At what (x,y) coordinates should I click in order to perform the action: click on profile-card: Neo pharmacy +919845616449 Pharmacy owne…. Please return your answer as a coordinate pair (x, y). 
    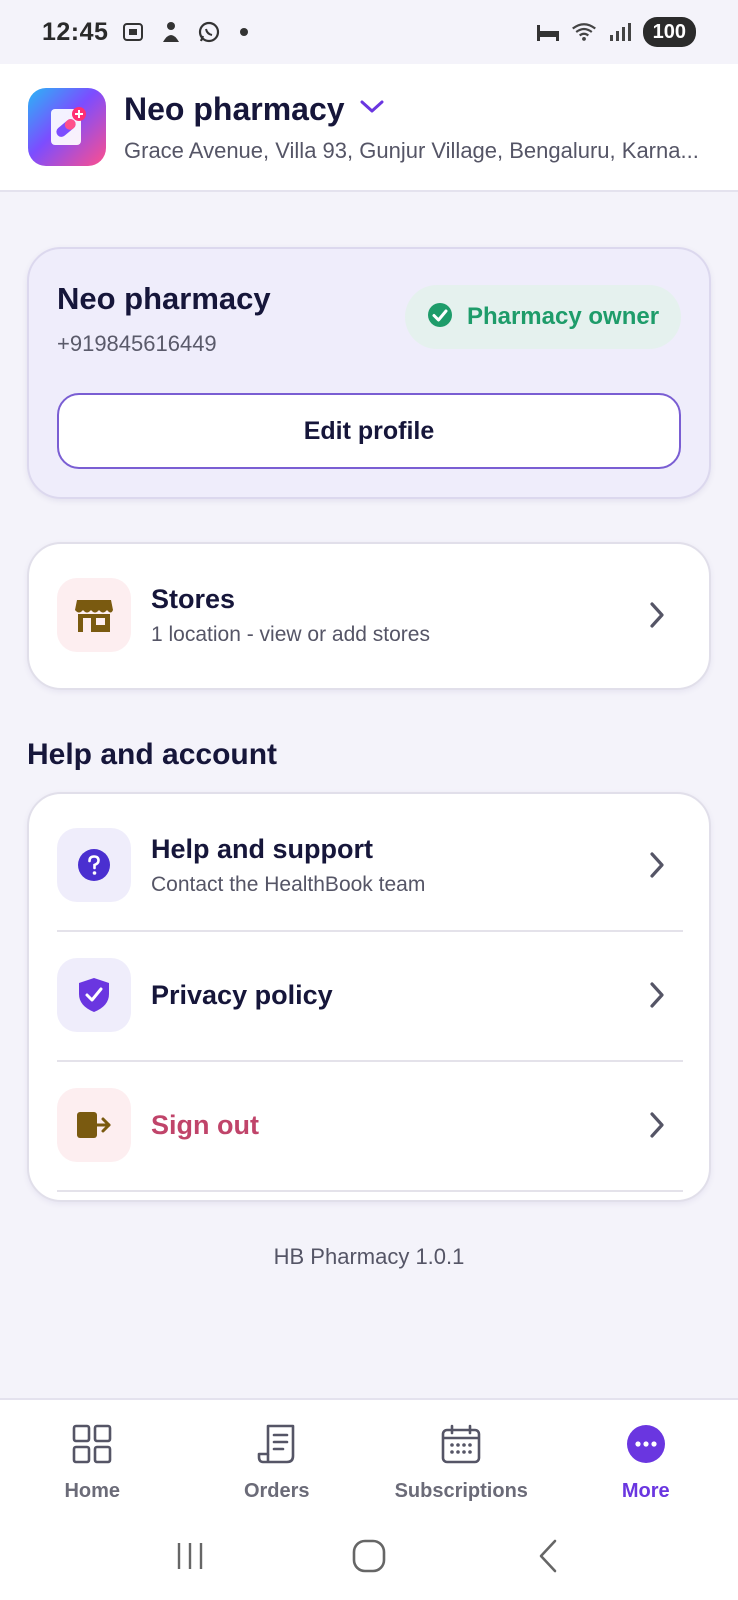
    Looking at the image, I should click on (369, 373).